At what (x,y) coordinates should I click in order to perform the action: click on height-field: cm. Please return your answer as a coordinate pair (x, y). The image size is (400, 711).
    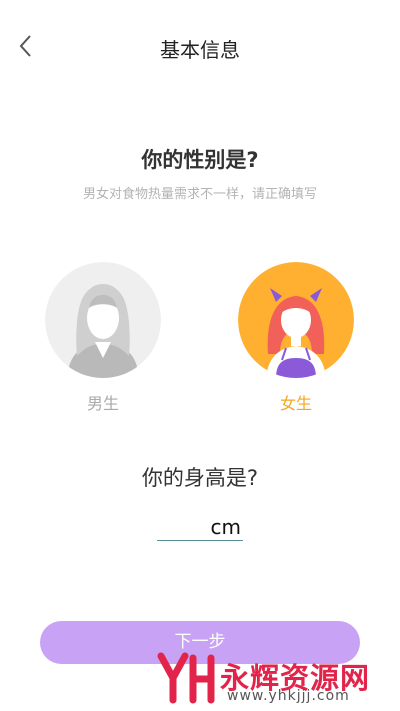
    Looking at the image, I should click on (200, 527).